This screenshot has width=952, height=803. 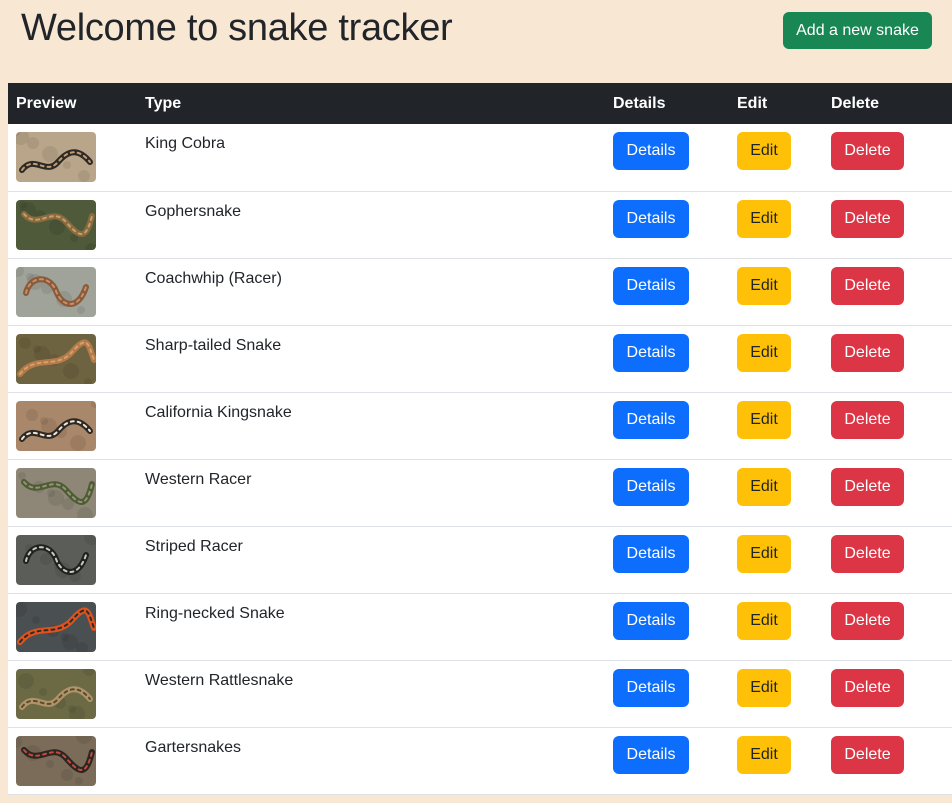 What do you see at coordinates (480, 760) in the screenshot?
I see `table-row: Gartersnakes Details Edit Delete` at bounding box center [480, 760].